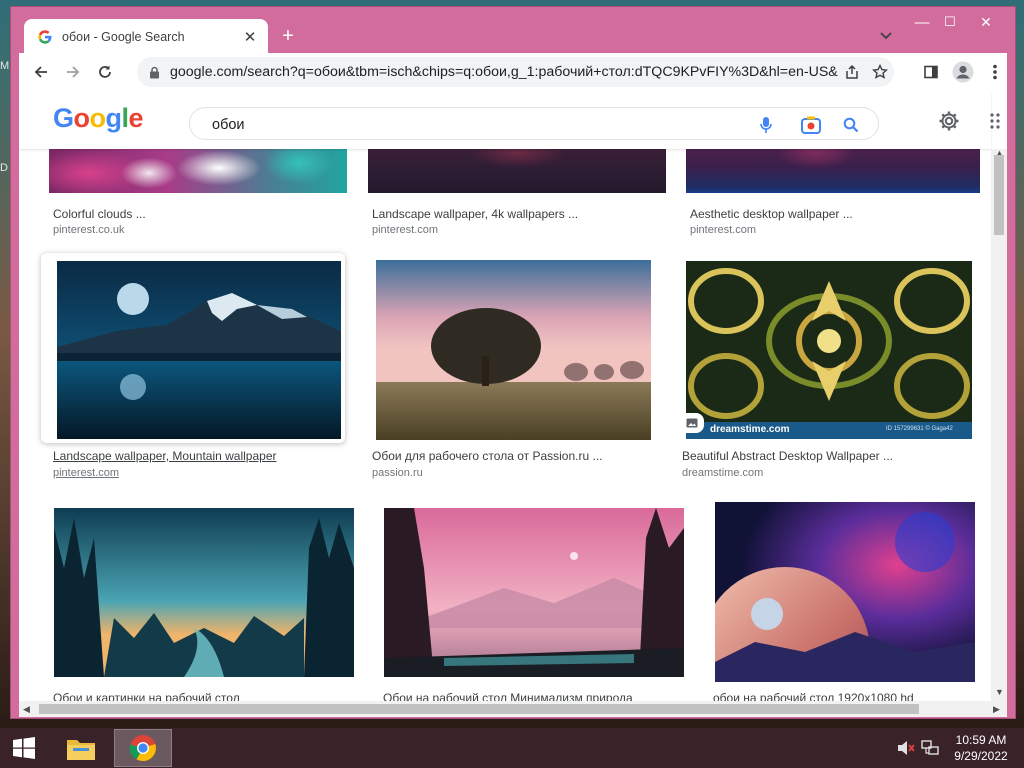 The image size is (1024, 768). I want to click on tab-search-chevron-icon, so click(886, 36).